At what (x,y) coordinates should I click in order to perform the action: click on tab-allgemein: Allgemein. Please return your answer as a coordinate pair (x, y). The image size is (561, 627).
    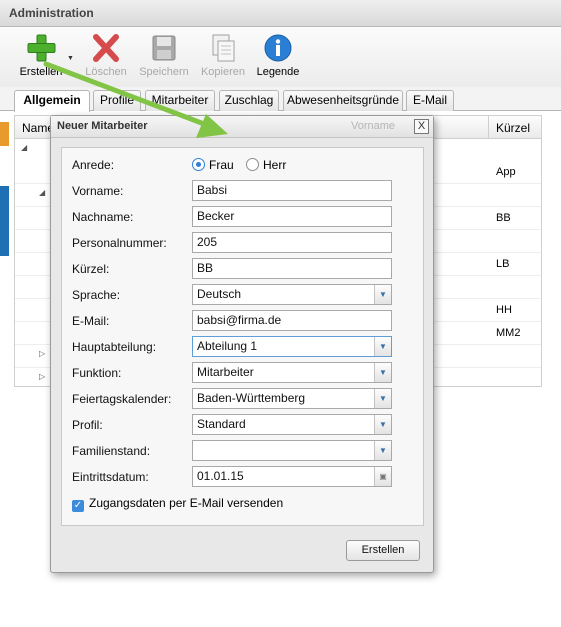
    Looking at the image, I should click on (52, 101).